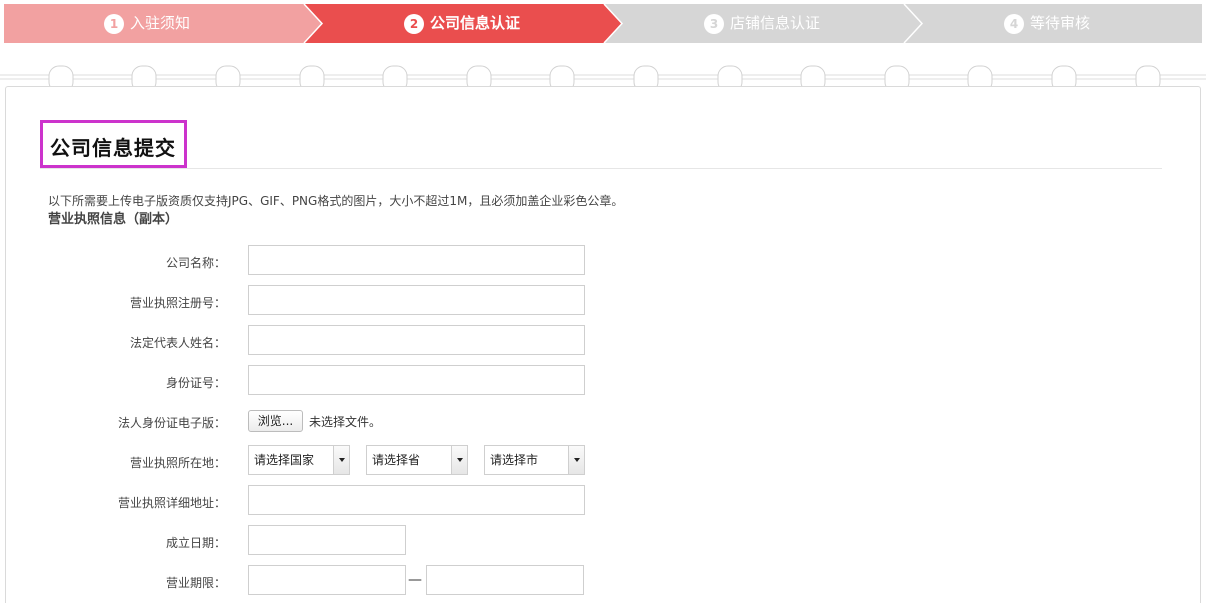 Image resolution: width=1206 pixels, height=603 pixels. I want to click on step-progress-bar: 1 入驻须知 2 公司信息认证 3 店铺信息认证 4 等待审核, so click(603, 23).